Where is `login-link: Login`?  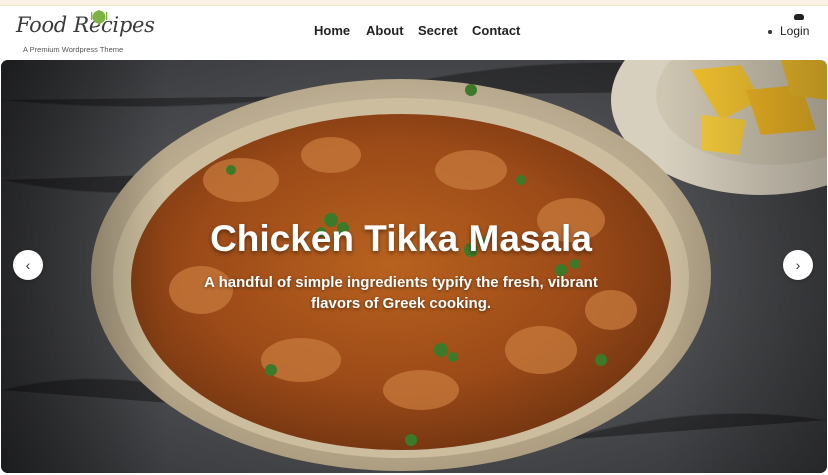
login-link: Login is located at coordinates (795, 29).